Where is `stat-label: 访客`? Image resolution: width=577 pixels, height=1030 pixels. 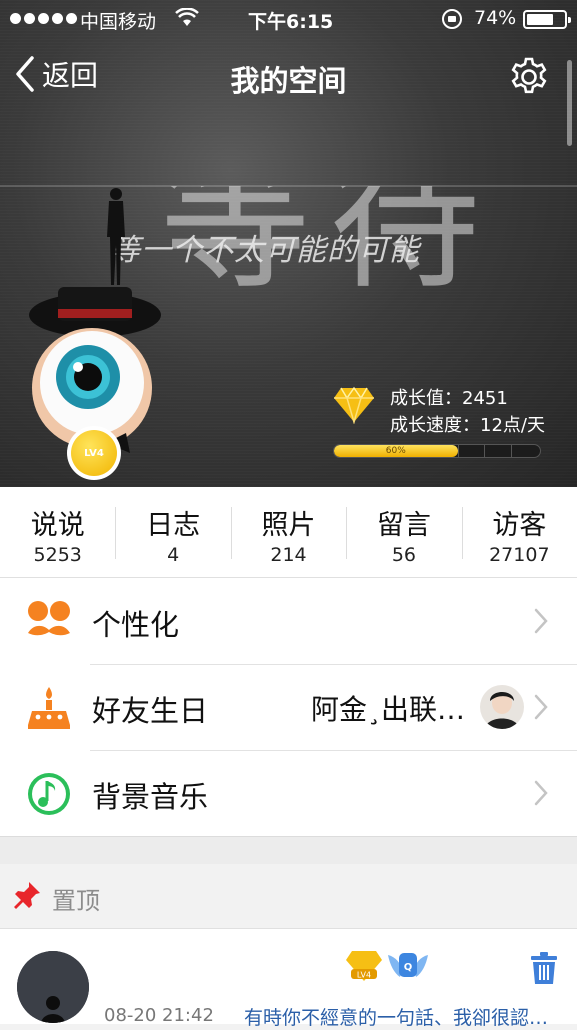 stat-label: 访客 is located at coordinates (519, 525).